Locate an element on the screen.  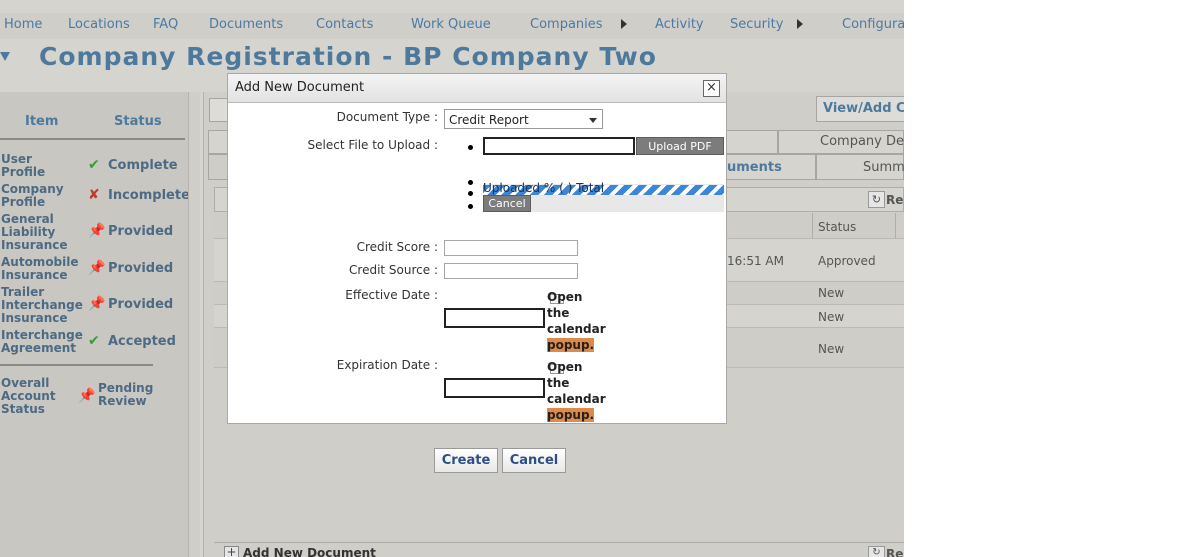
nav-item-activity: Activity is located at coordinates (679, 24).